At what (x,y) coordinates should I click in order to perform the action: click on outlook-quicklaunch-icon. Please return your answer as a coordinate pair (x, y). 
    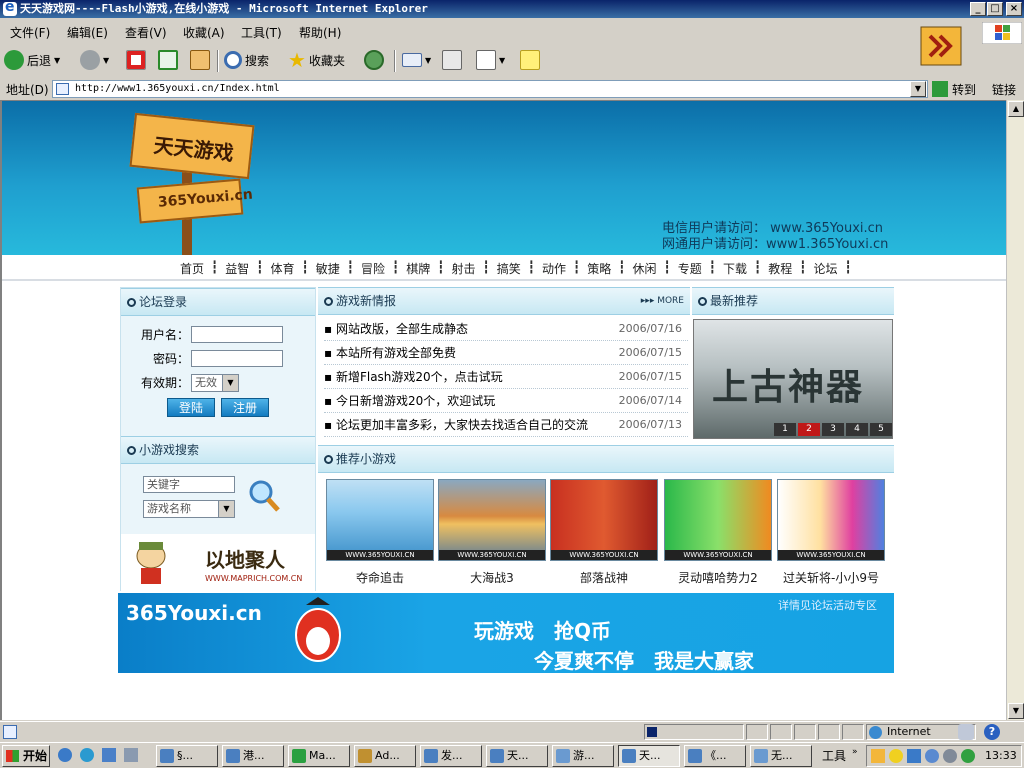
    Looking at the image, I should click on (87, 755).